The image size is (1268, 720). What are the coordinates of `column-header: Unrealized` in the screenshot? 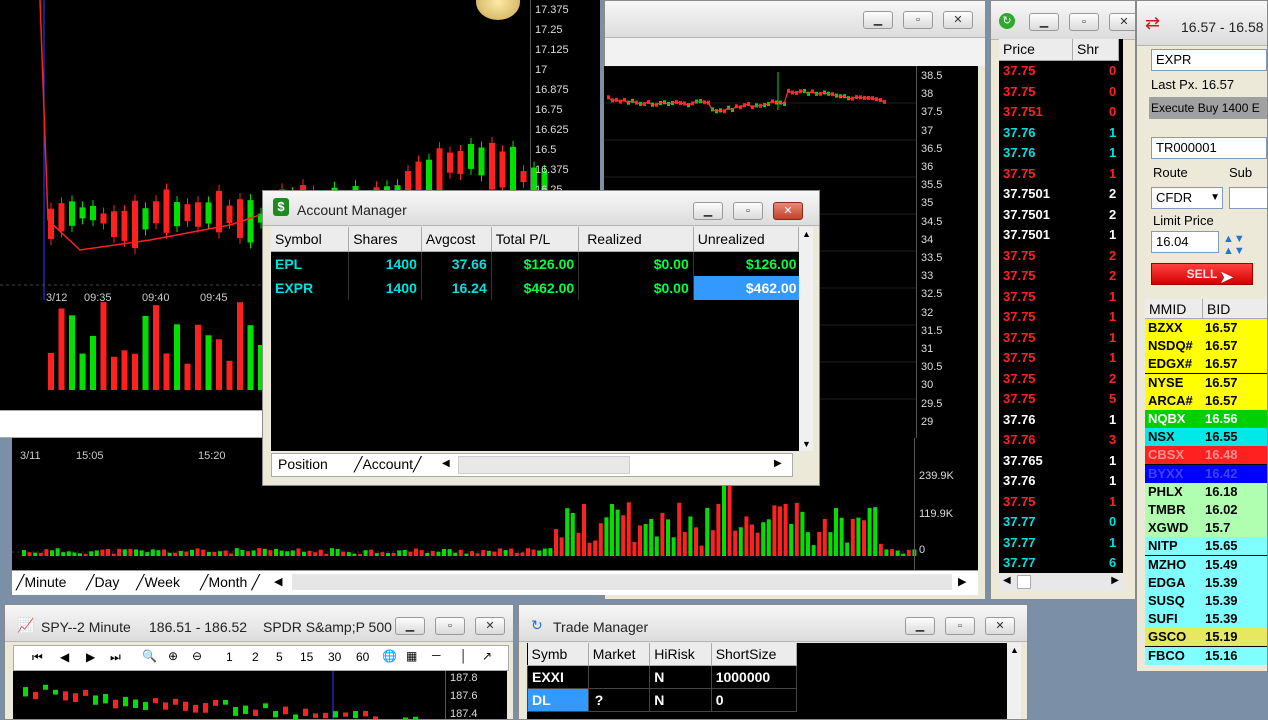 It's located at (746, 239).